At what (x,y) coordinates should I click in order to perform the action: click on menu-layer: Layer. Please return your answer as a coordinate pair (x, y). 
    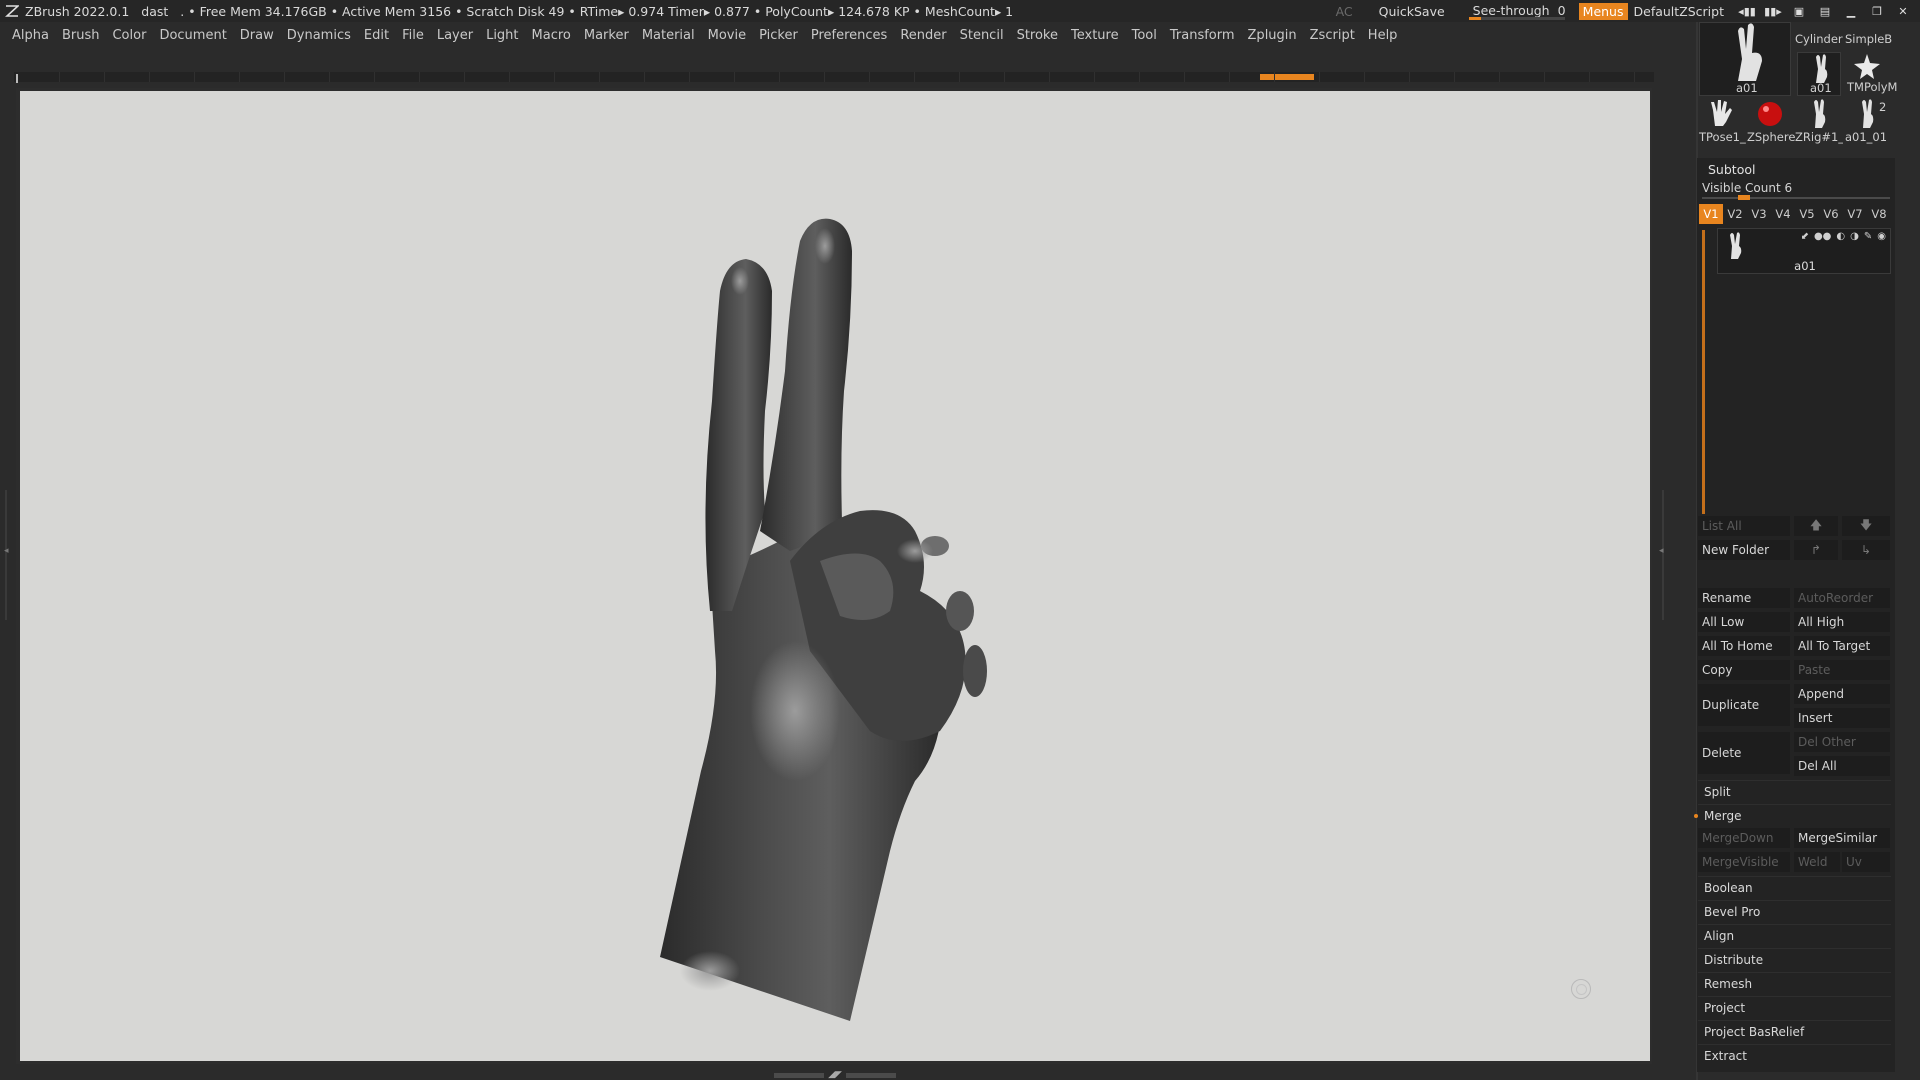
    Looking at the image, I should click on (455, 35).